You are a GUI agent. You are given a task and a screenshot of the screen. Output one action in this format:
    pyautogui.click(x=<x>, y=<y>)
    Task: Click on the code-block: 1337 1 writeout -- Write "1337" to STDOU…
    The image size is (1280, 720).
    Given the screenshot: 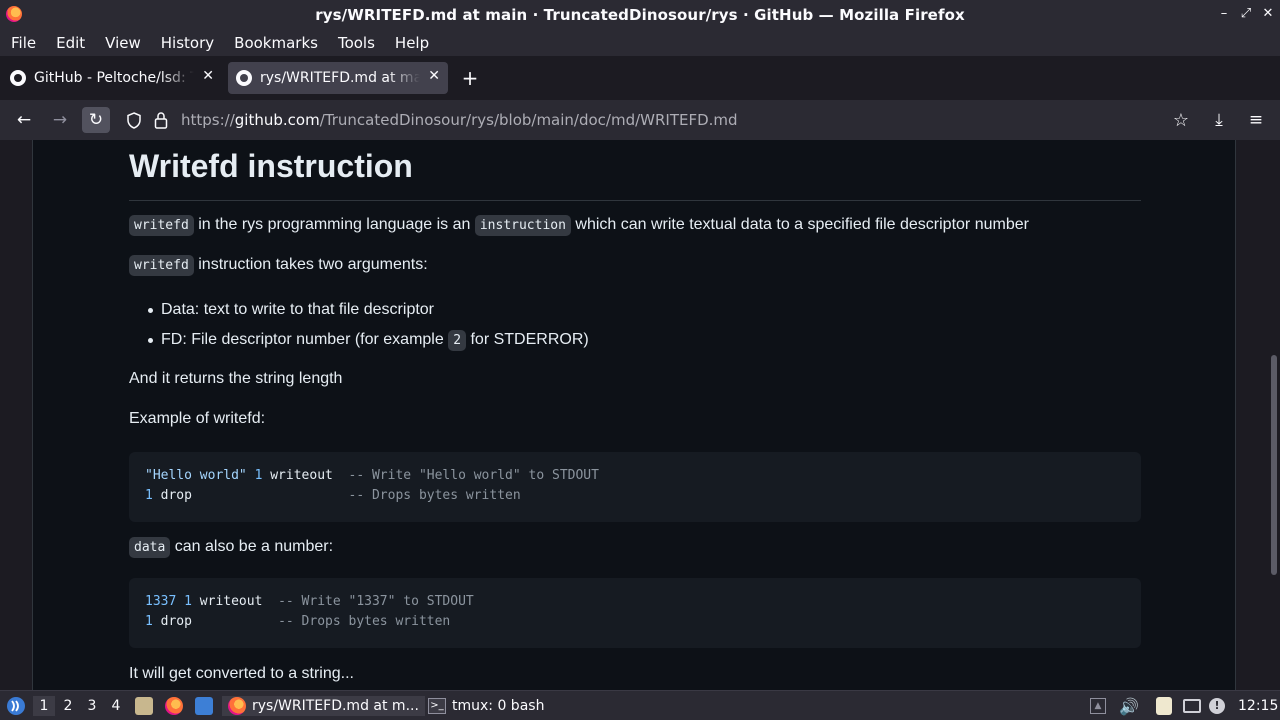 What is the action you would take?
    pyautogui.click(x=635, y=613)
    